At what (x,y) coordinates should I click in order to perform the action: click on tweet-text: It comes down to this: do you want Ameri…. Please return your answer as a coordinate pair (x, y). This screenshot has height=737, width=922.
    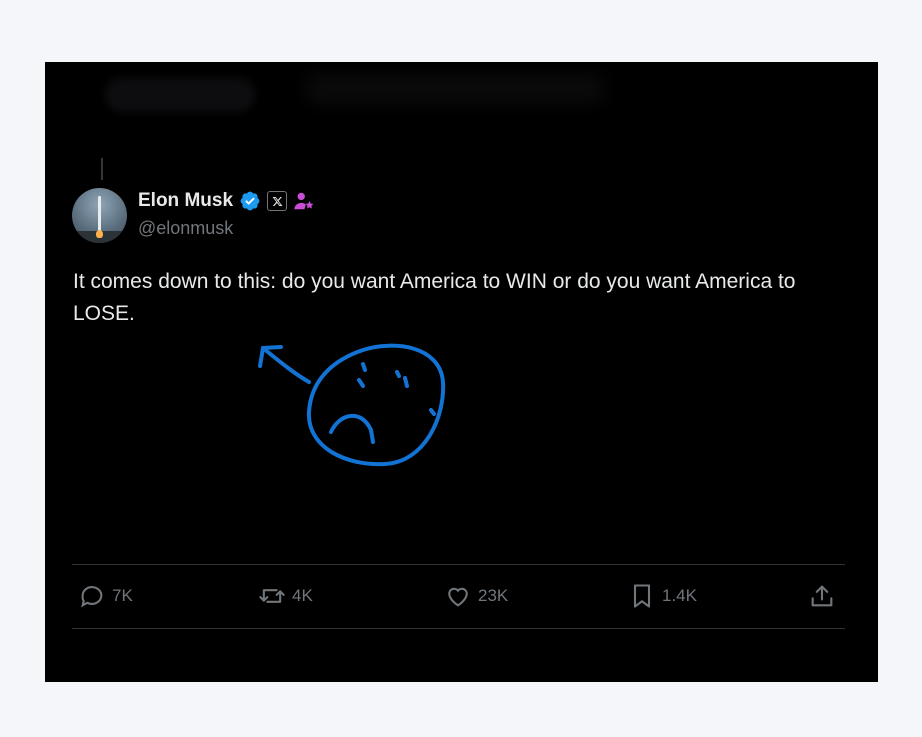
    Looking at the image, I should click on (434, 297).